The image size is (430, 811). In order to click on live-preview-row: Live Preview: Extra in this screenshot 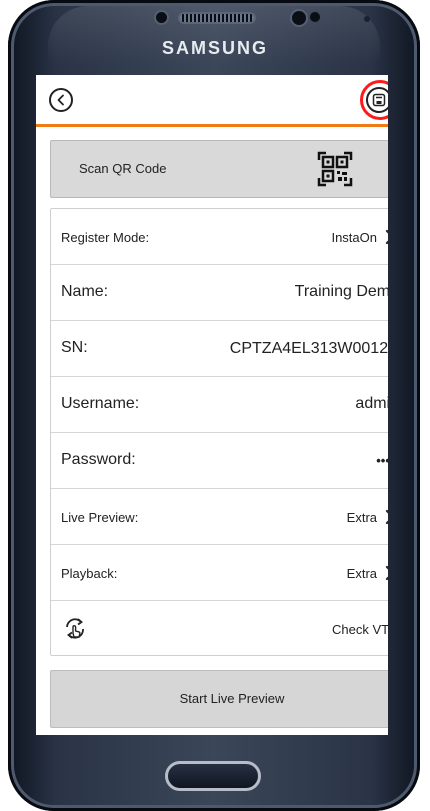, I will do `click(219, 517)`.